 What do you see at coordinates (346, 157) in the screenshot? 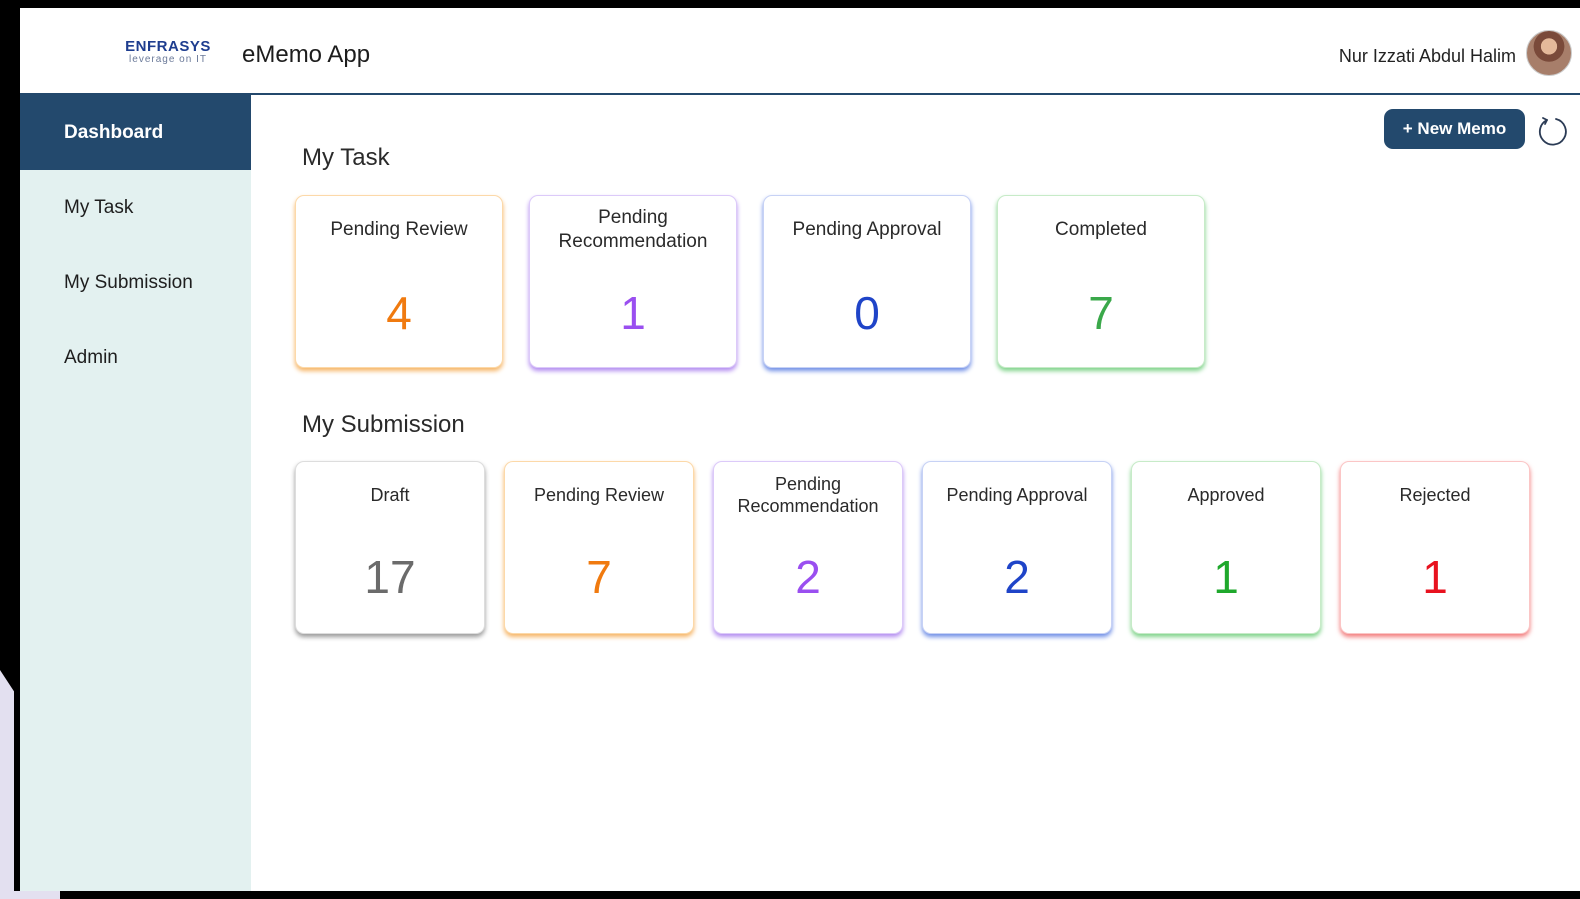
I see `my-task-heading: My Task` at bounding box center [346, 157].